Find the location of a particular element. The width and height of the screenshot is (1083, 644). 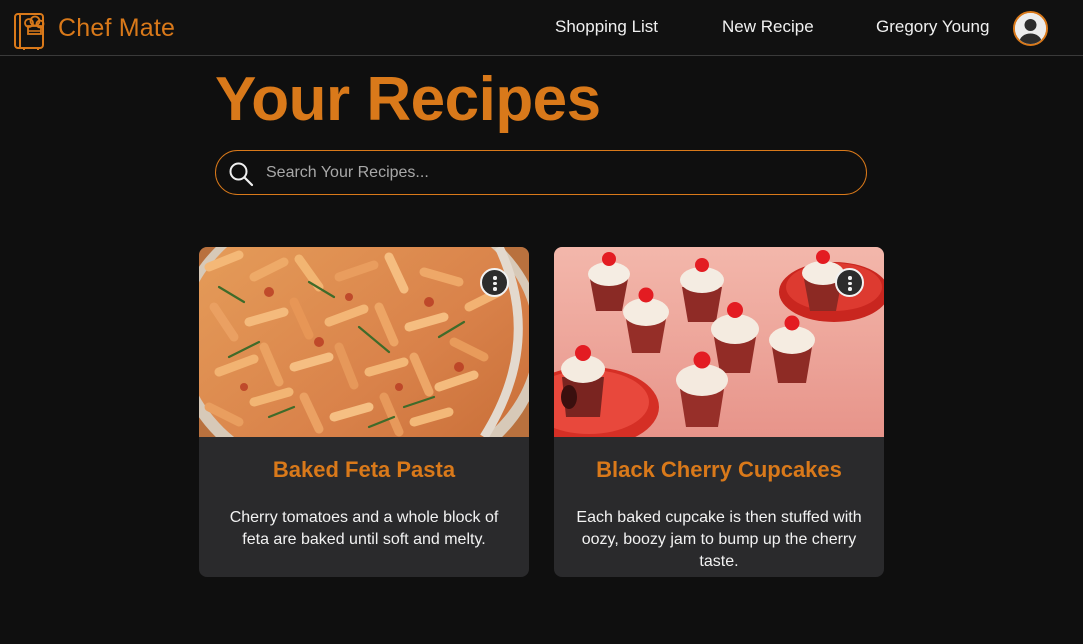

nav-shopping-list: Shopping List is located at coordinates (606, 27).